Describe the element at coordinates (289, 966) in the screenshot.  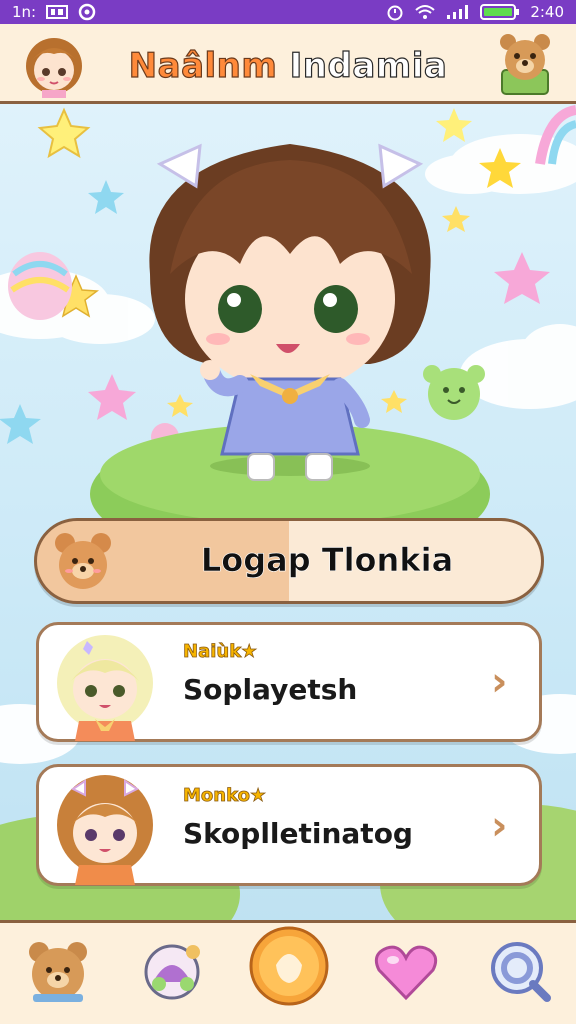
I see `nav-egg-icon` at that location.